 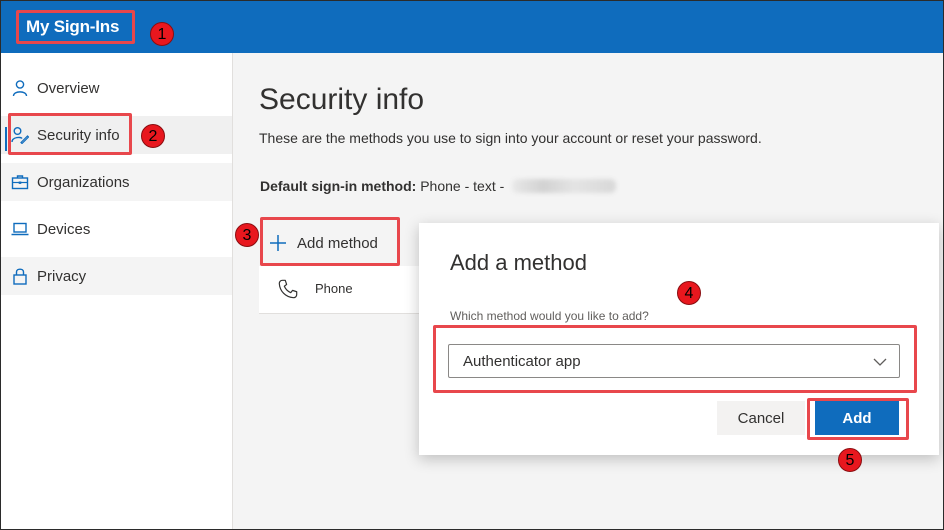 What do you see at coordinates (549, 316) in the screenshot?
I see `dialog-question: Which method would you like to add?` at bounding box center [549, 316].